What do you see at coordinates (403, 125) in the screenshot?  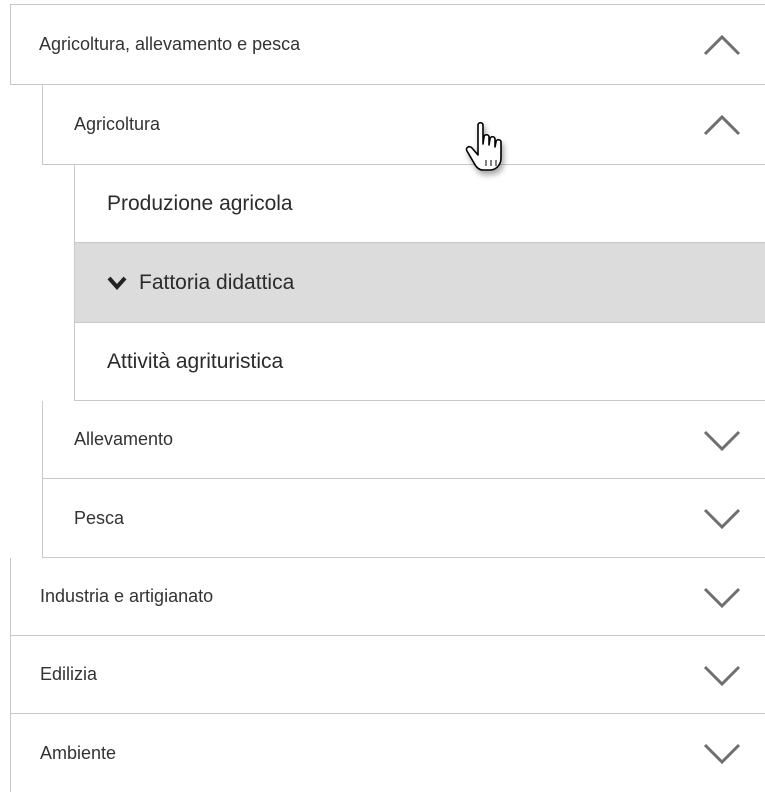 I see `accordion-subheader-agricoltura: Agricoltura` at bounding box center [403, 125].